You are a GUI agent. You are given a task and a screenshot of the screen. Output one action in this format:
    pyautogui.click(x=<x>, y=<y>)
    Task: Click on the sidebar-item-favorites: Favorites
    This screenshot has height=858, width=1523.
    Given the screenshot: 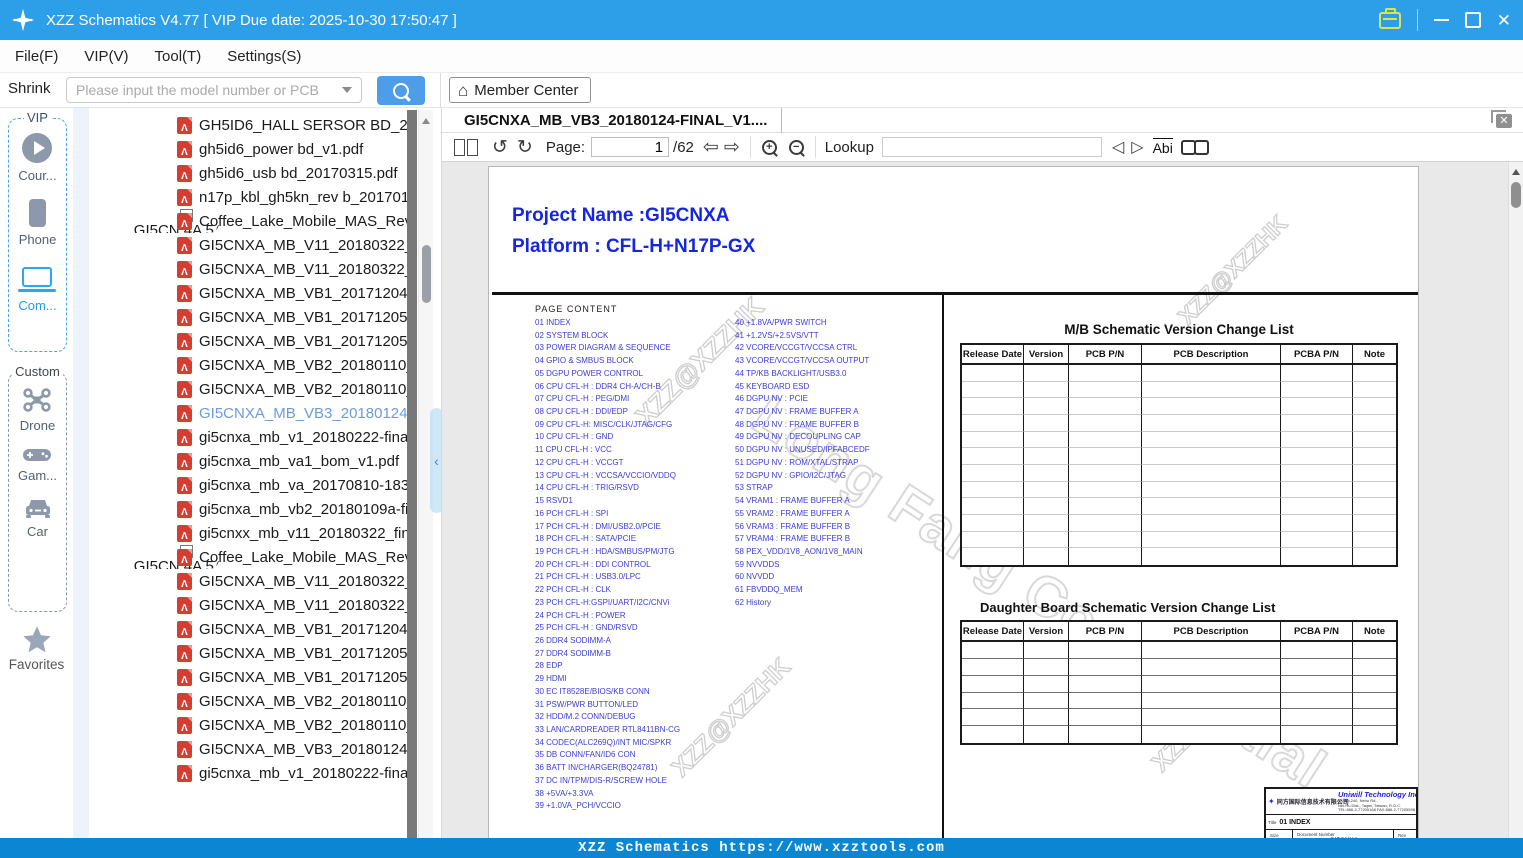 What is the action you would take?
    pyautogui.click(x=36, y=649)
    